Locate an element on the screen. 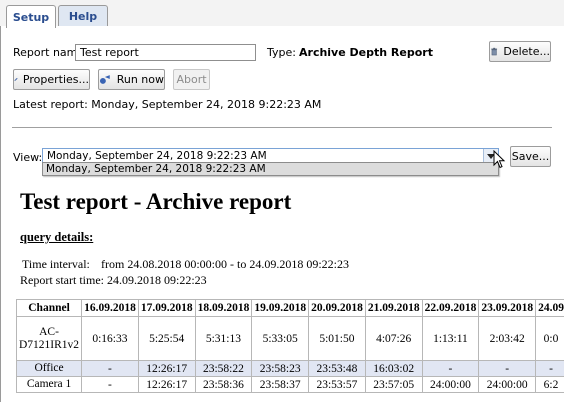 The height and width of the screenshot is (402, 564). run-icon is located at coordinates (104, 79).